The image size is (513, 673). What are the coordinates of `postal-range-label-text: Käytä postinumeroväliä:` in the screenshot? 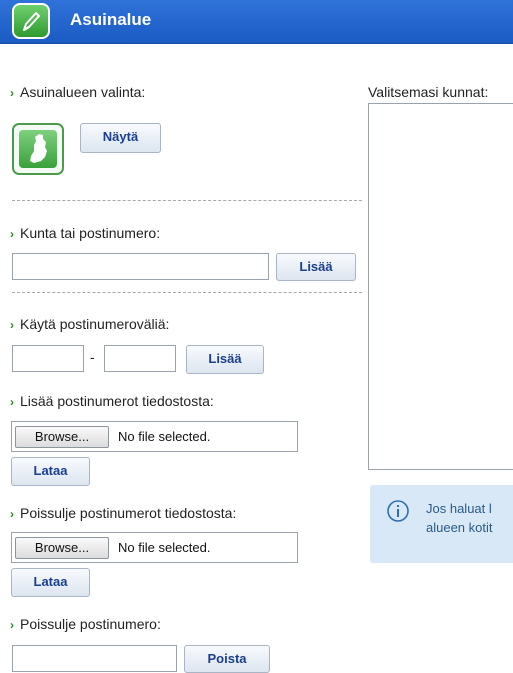 It's located at (95, 324).